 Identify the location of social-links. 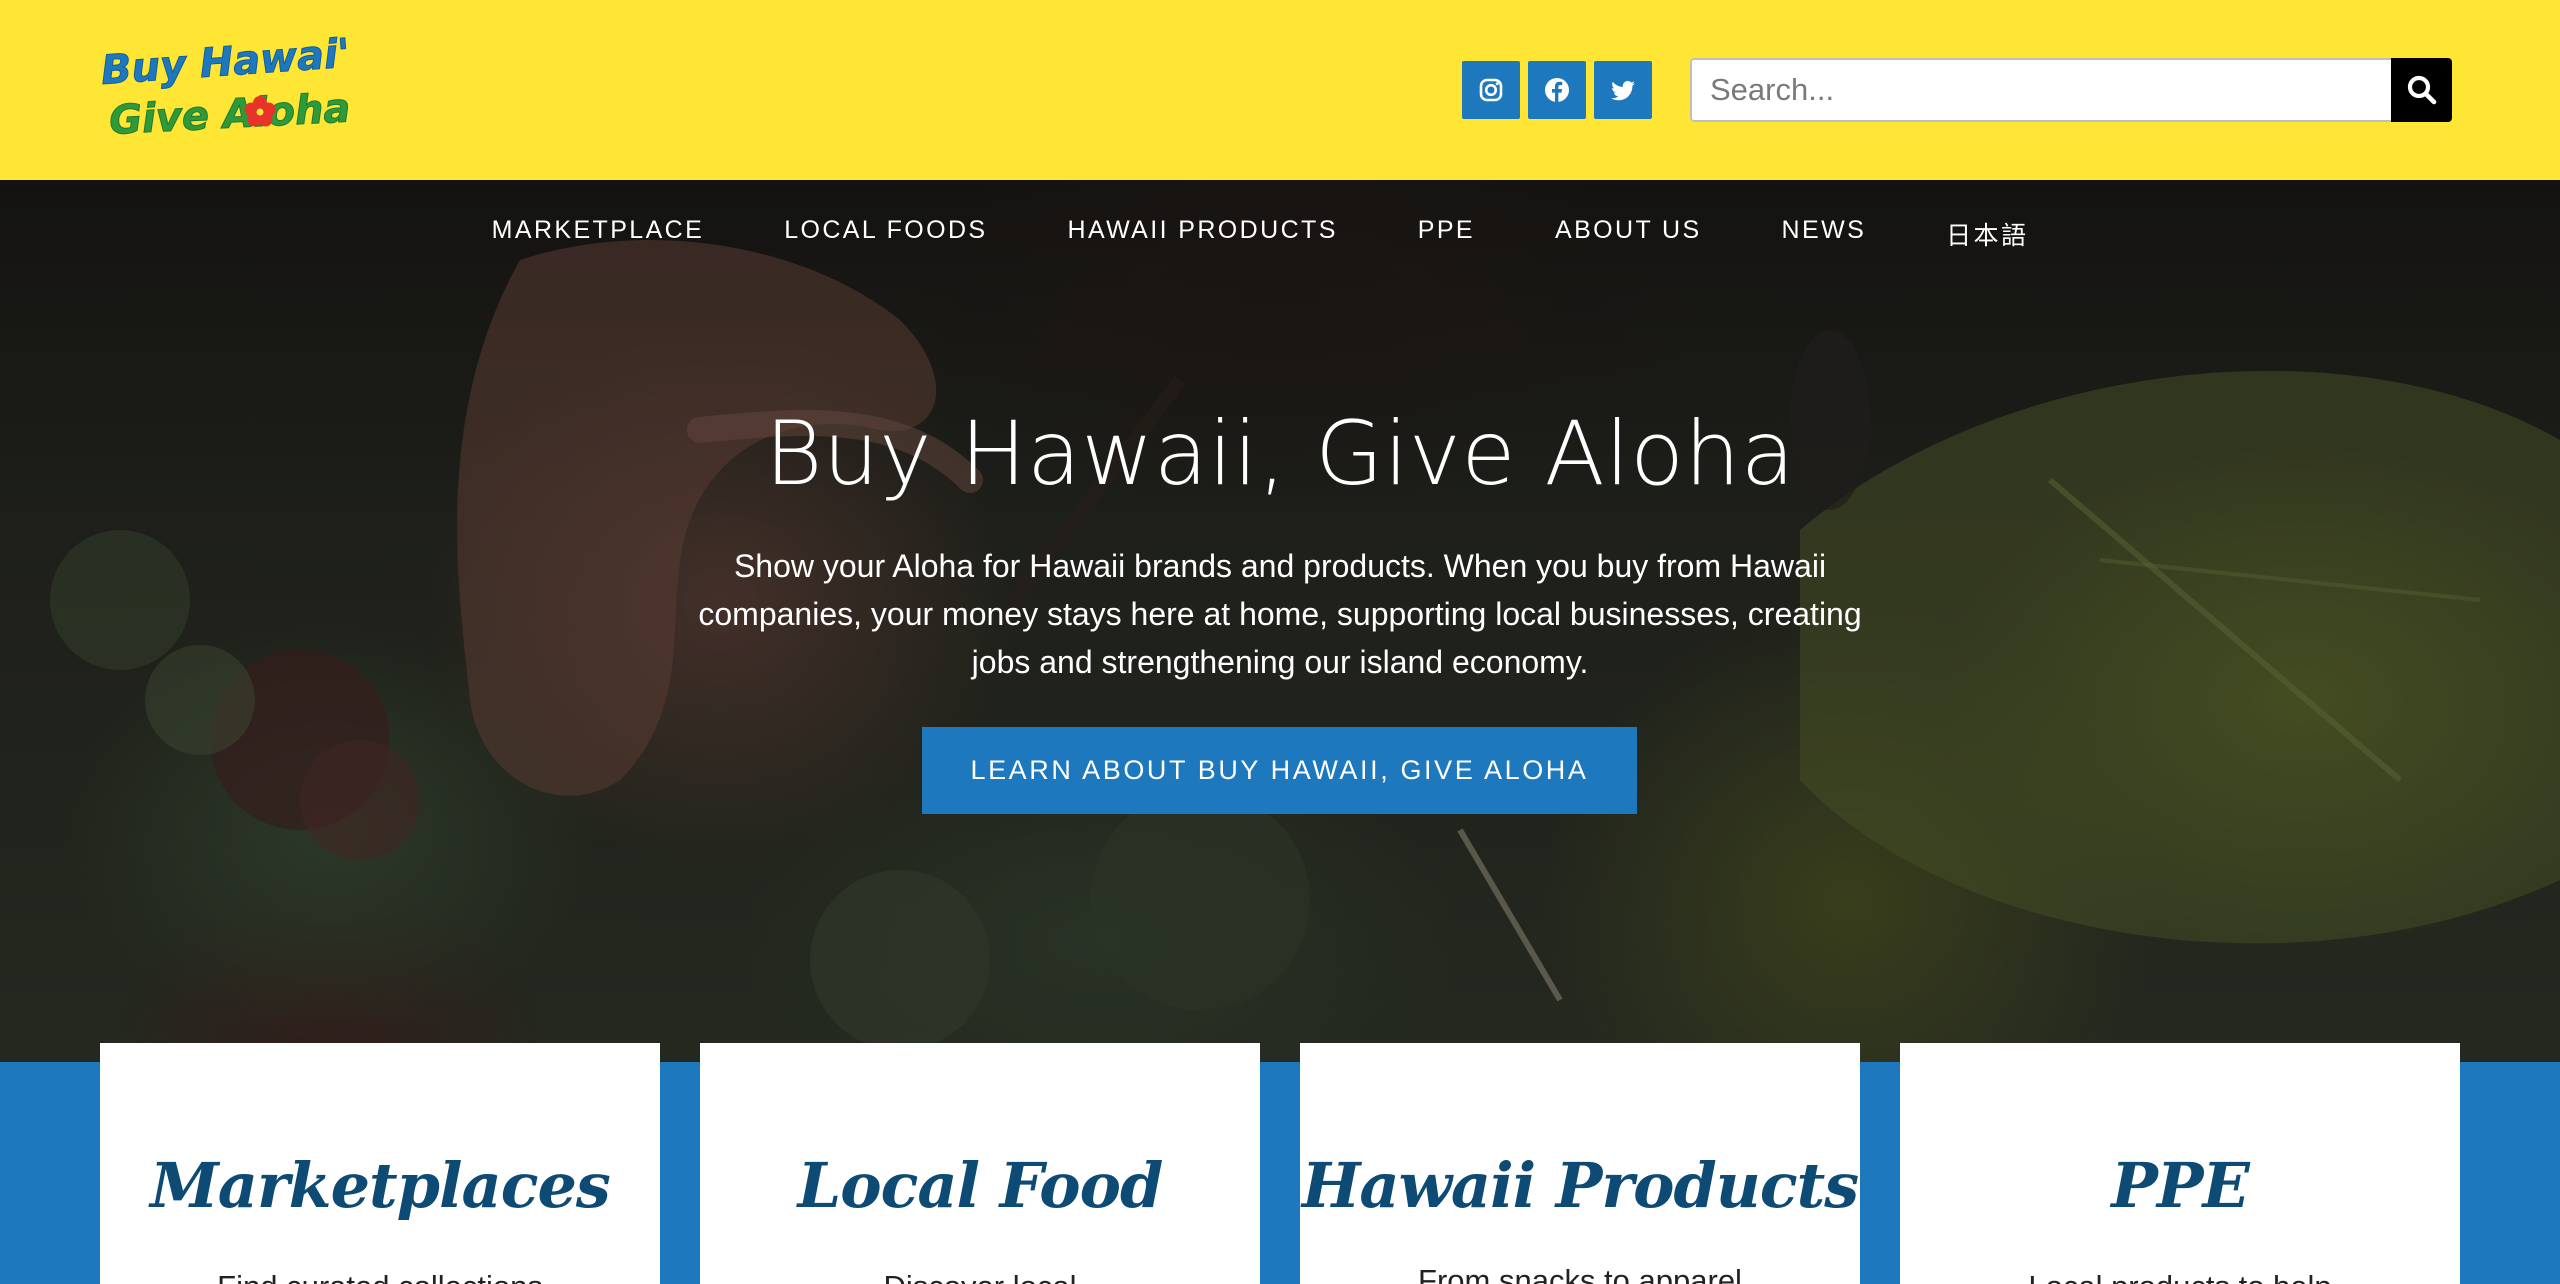
(1557, 90).